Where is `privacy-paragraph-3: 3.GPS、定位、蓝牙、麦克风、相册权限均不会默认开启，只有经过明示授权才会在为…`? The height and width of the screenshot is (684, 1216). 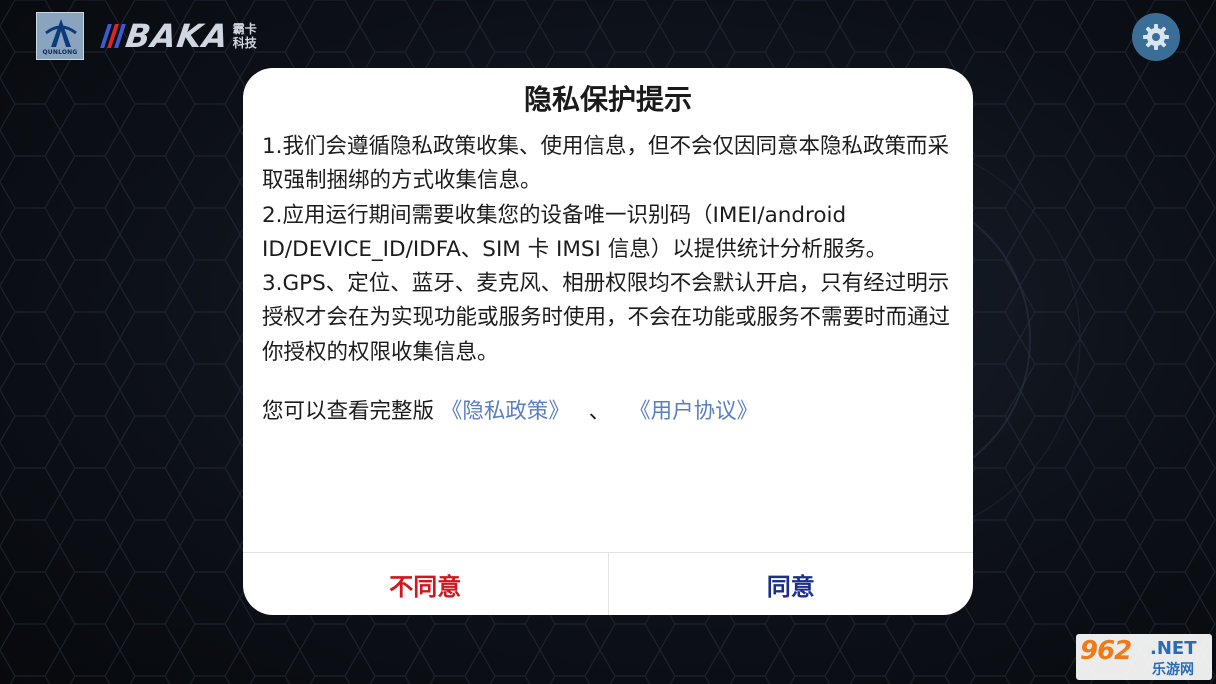 privacy-paragraph-3: 3.GPS、定位、蓝牙、麦克风、相册权限均不会默认开启，只有经过明示授权才会在为… is located at coordinates (606, 318).